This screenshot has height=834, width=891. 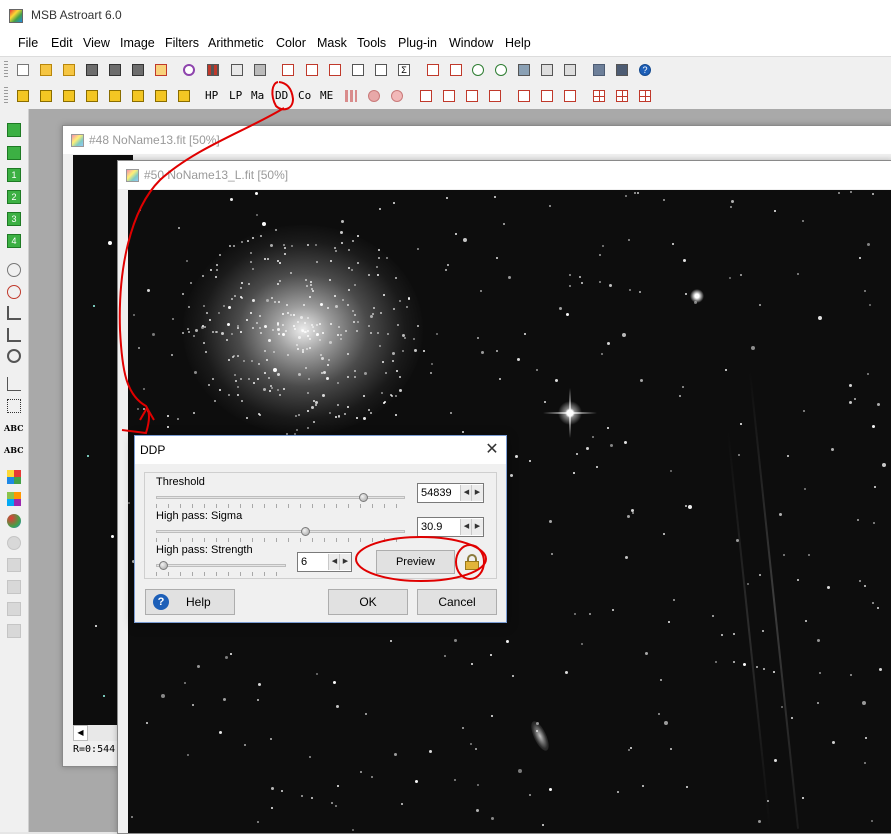 What do you see at coordinates (201, 271) in the screenshot?
I see `annotation-arrow` at bounding box center [201, 271].